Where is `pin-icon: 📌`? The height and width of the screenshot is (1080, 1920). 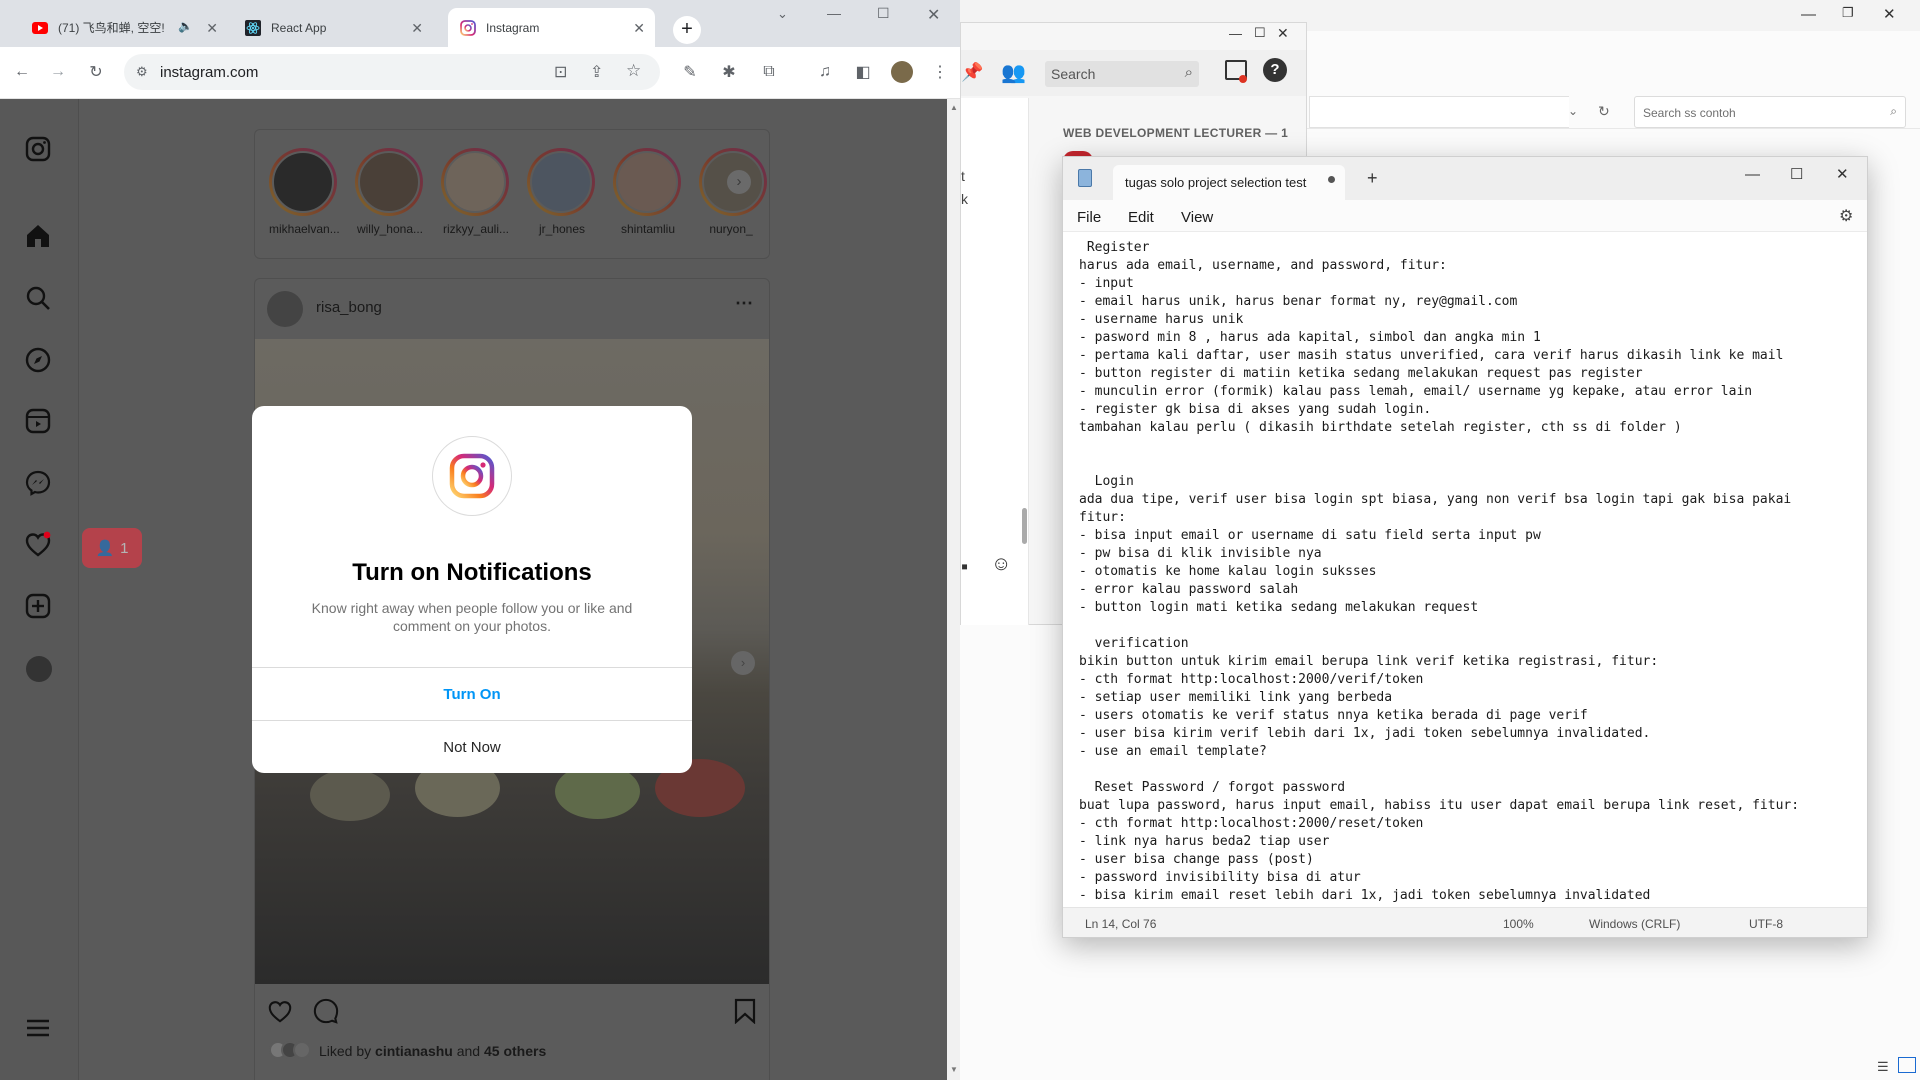 pin-icon: 📌 is located at coordinates (972, 72).